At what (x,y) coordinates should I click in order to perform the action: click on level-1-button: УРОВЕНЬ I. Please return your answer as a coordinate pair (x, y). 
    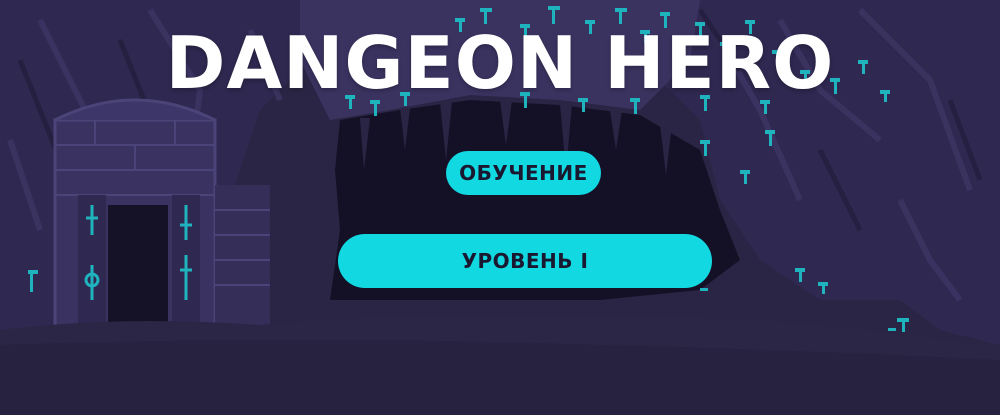
    Looking at the image, I should click on (525, 261).